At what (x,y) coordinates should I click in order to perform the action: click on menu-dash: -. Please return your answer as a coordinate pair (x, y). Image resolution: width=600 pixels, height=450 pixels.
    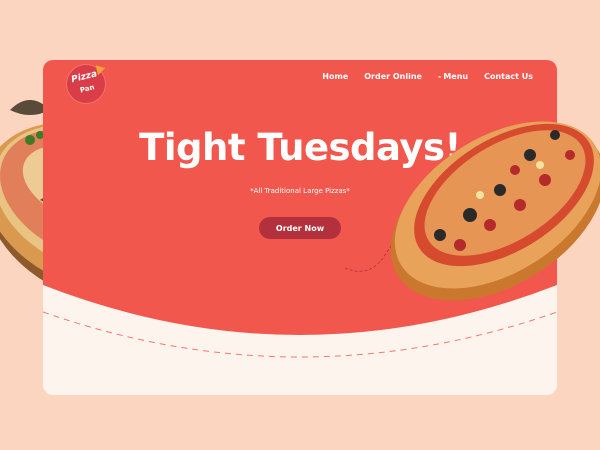
    Looking at the image, I should click on (439, 76).